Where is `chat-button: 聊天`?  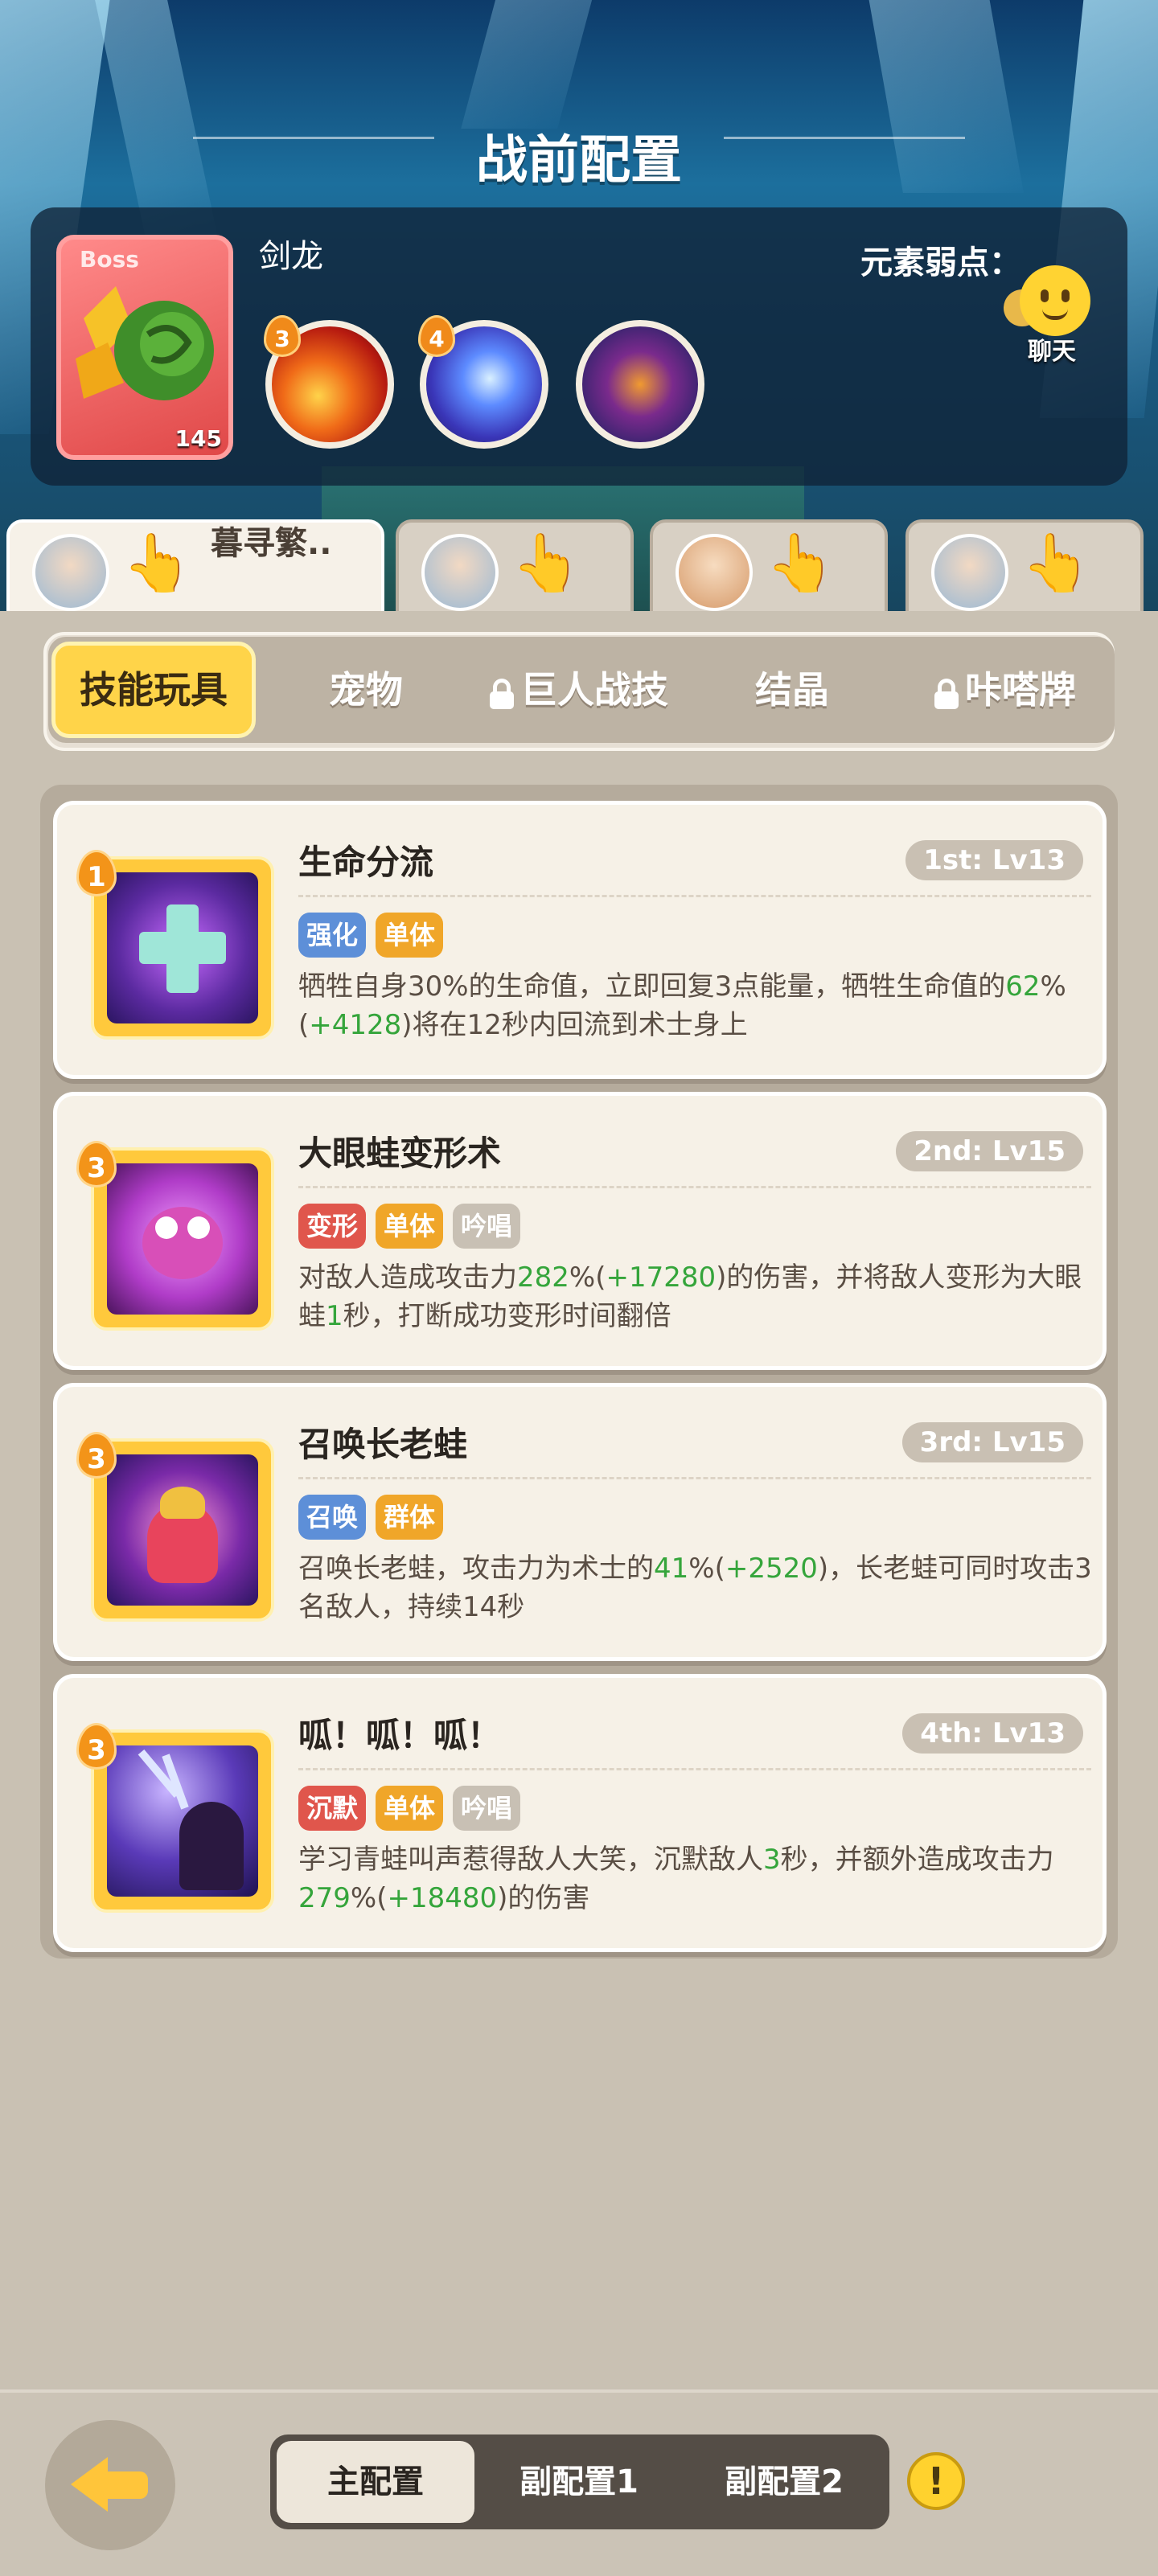 chat-button: 聊天 is located at coordinates (1052, 303).